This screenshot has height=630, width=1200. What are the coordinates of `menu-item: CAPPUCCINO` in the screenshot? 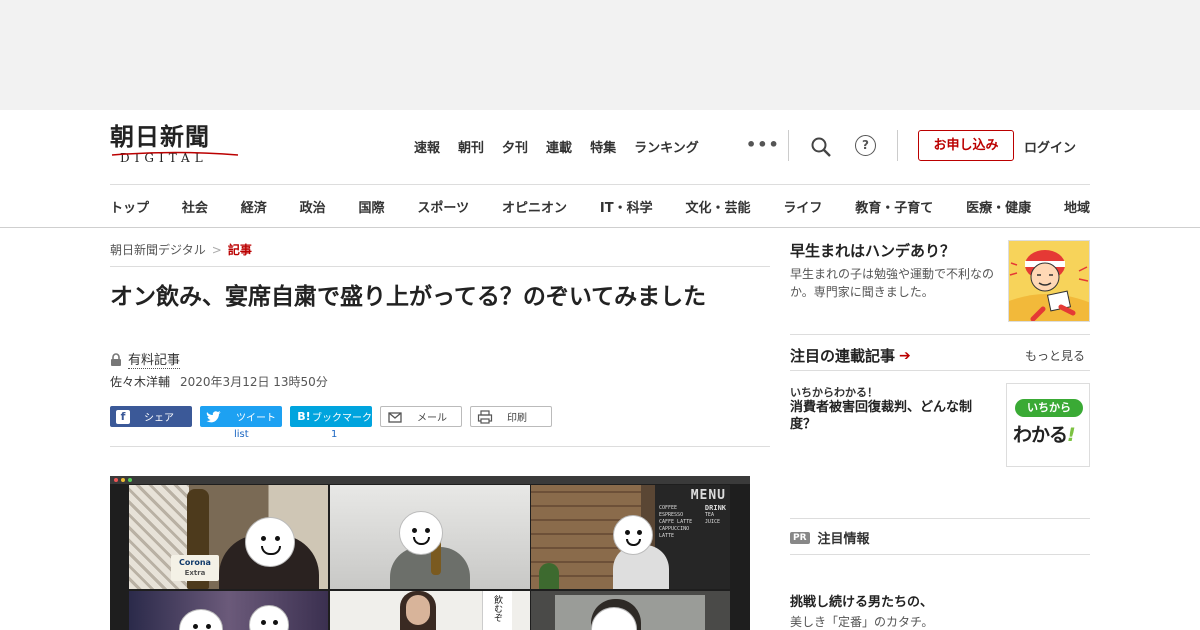 It's located at (674, 529).